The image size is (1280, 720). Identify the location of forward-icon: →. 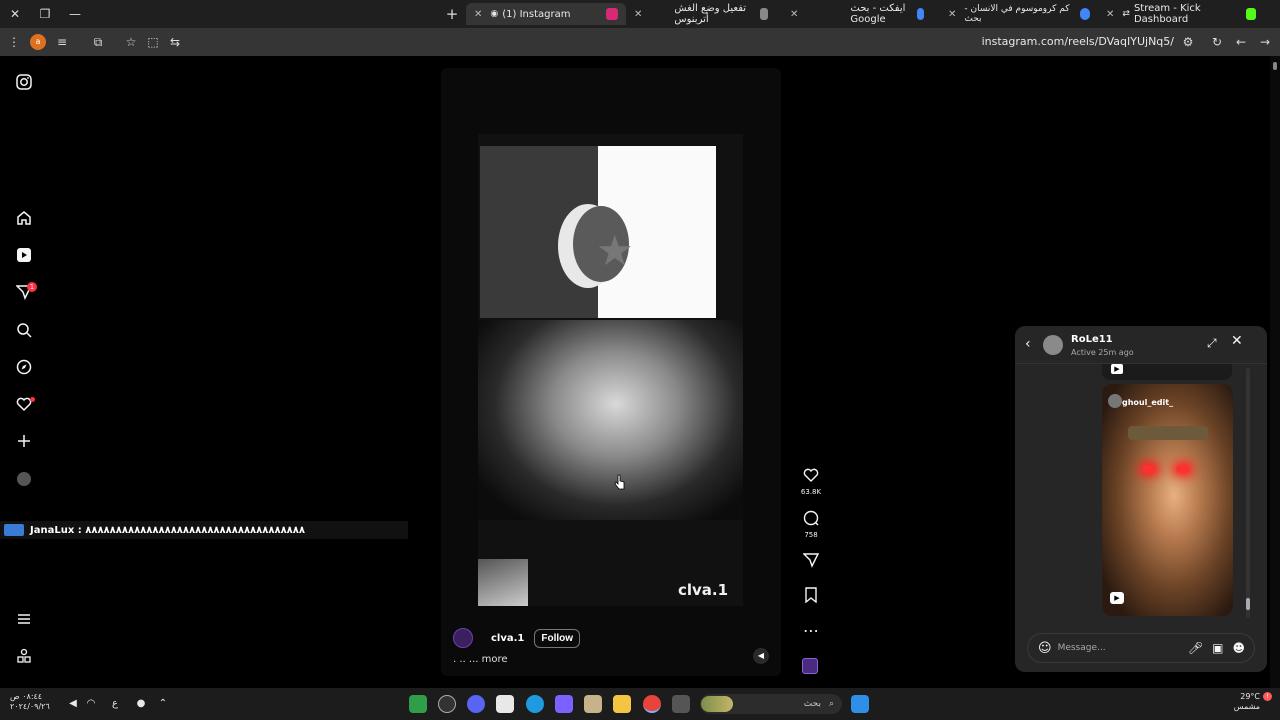
(1265, 42).